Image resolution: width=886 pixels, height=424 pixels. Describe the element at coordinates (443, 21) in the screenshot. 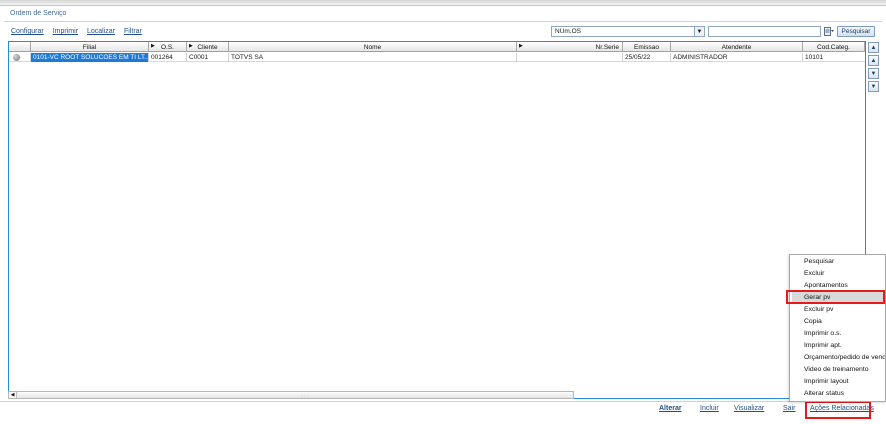

I see `title-divider` at that location.